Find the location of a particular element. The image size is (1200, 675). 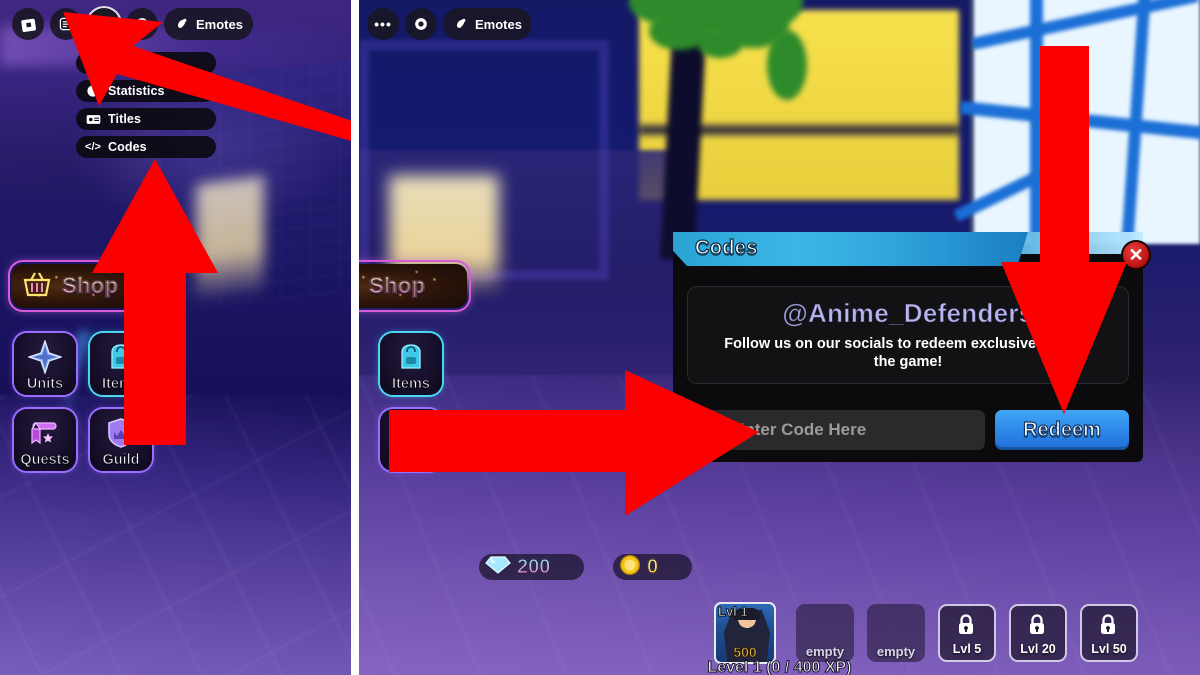

redeem-button: Redeem is located at coordinates (1062, 430).